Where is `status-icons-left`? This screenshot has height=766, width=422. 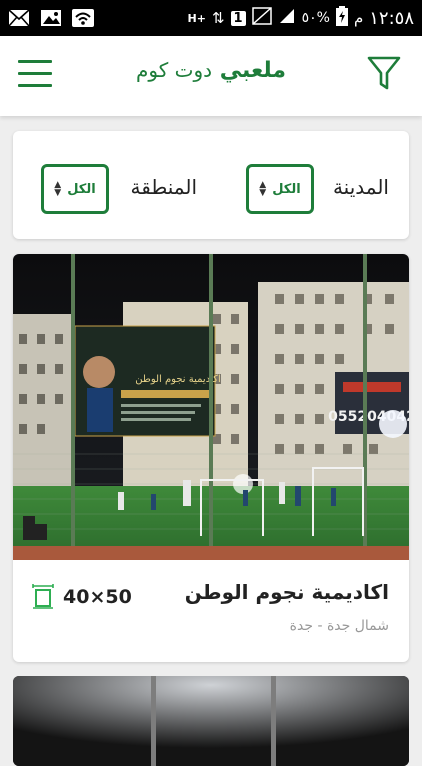 status-icons-left is located at coordinates (51, 18).